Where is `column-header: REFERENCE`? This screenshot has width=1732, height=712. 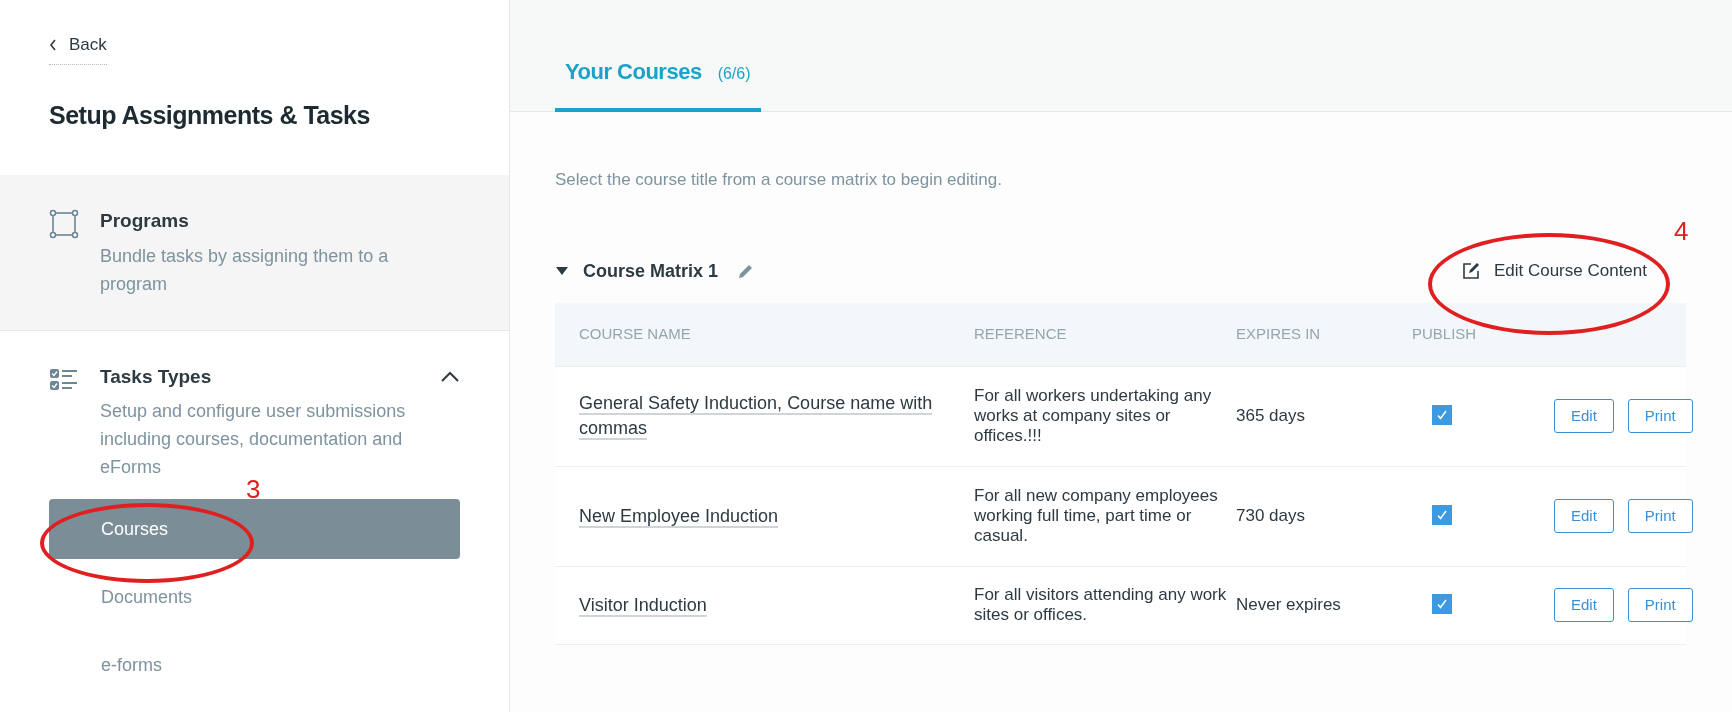
column-header: REFERENCE is located at coordinates (1021, 333).